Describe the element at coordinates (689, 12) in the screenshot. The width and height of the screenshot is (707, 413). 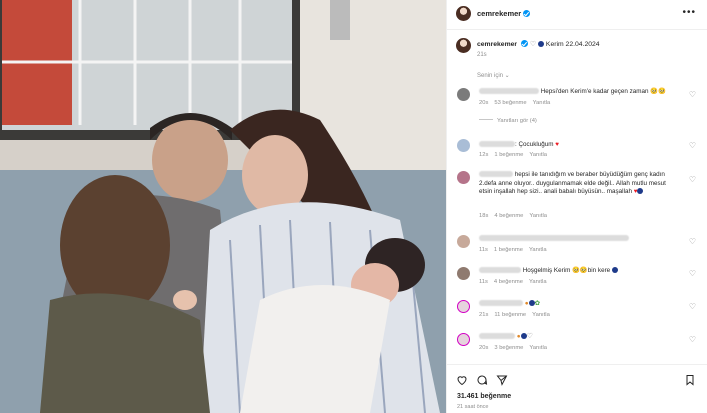
I see `more-horizontal-icon: •••` at that location.